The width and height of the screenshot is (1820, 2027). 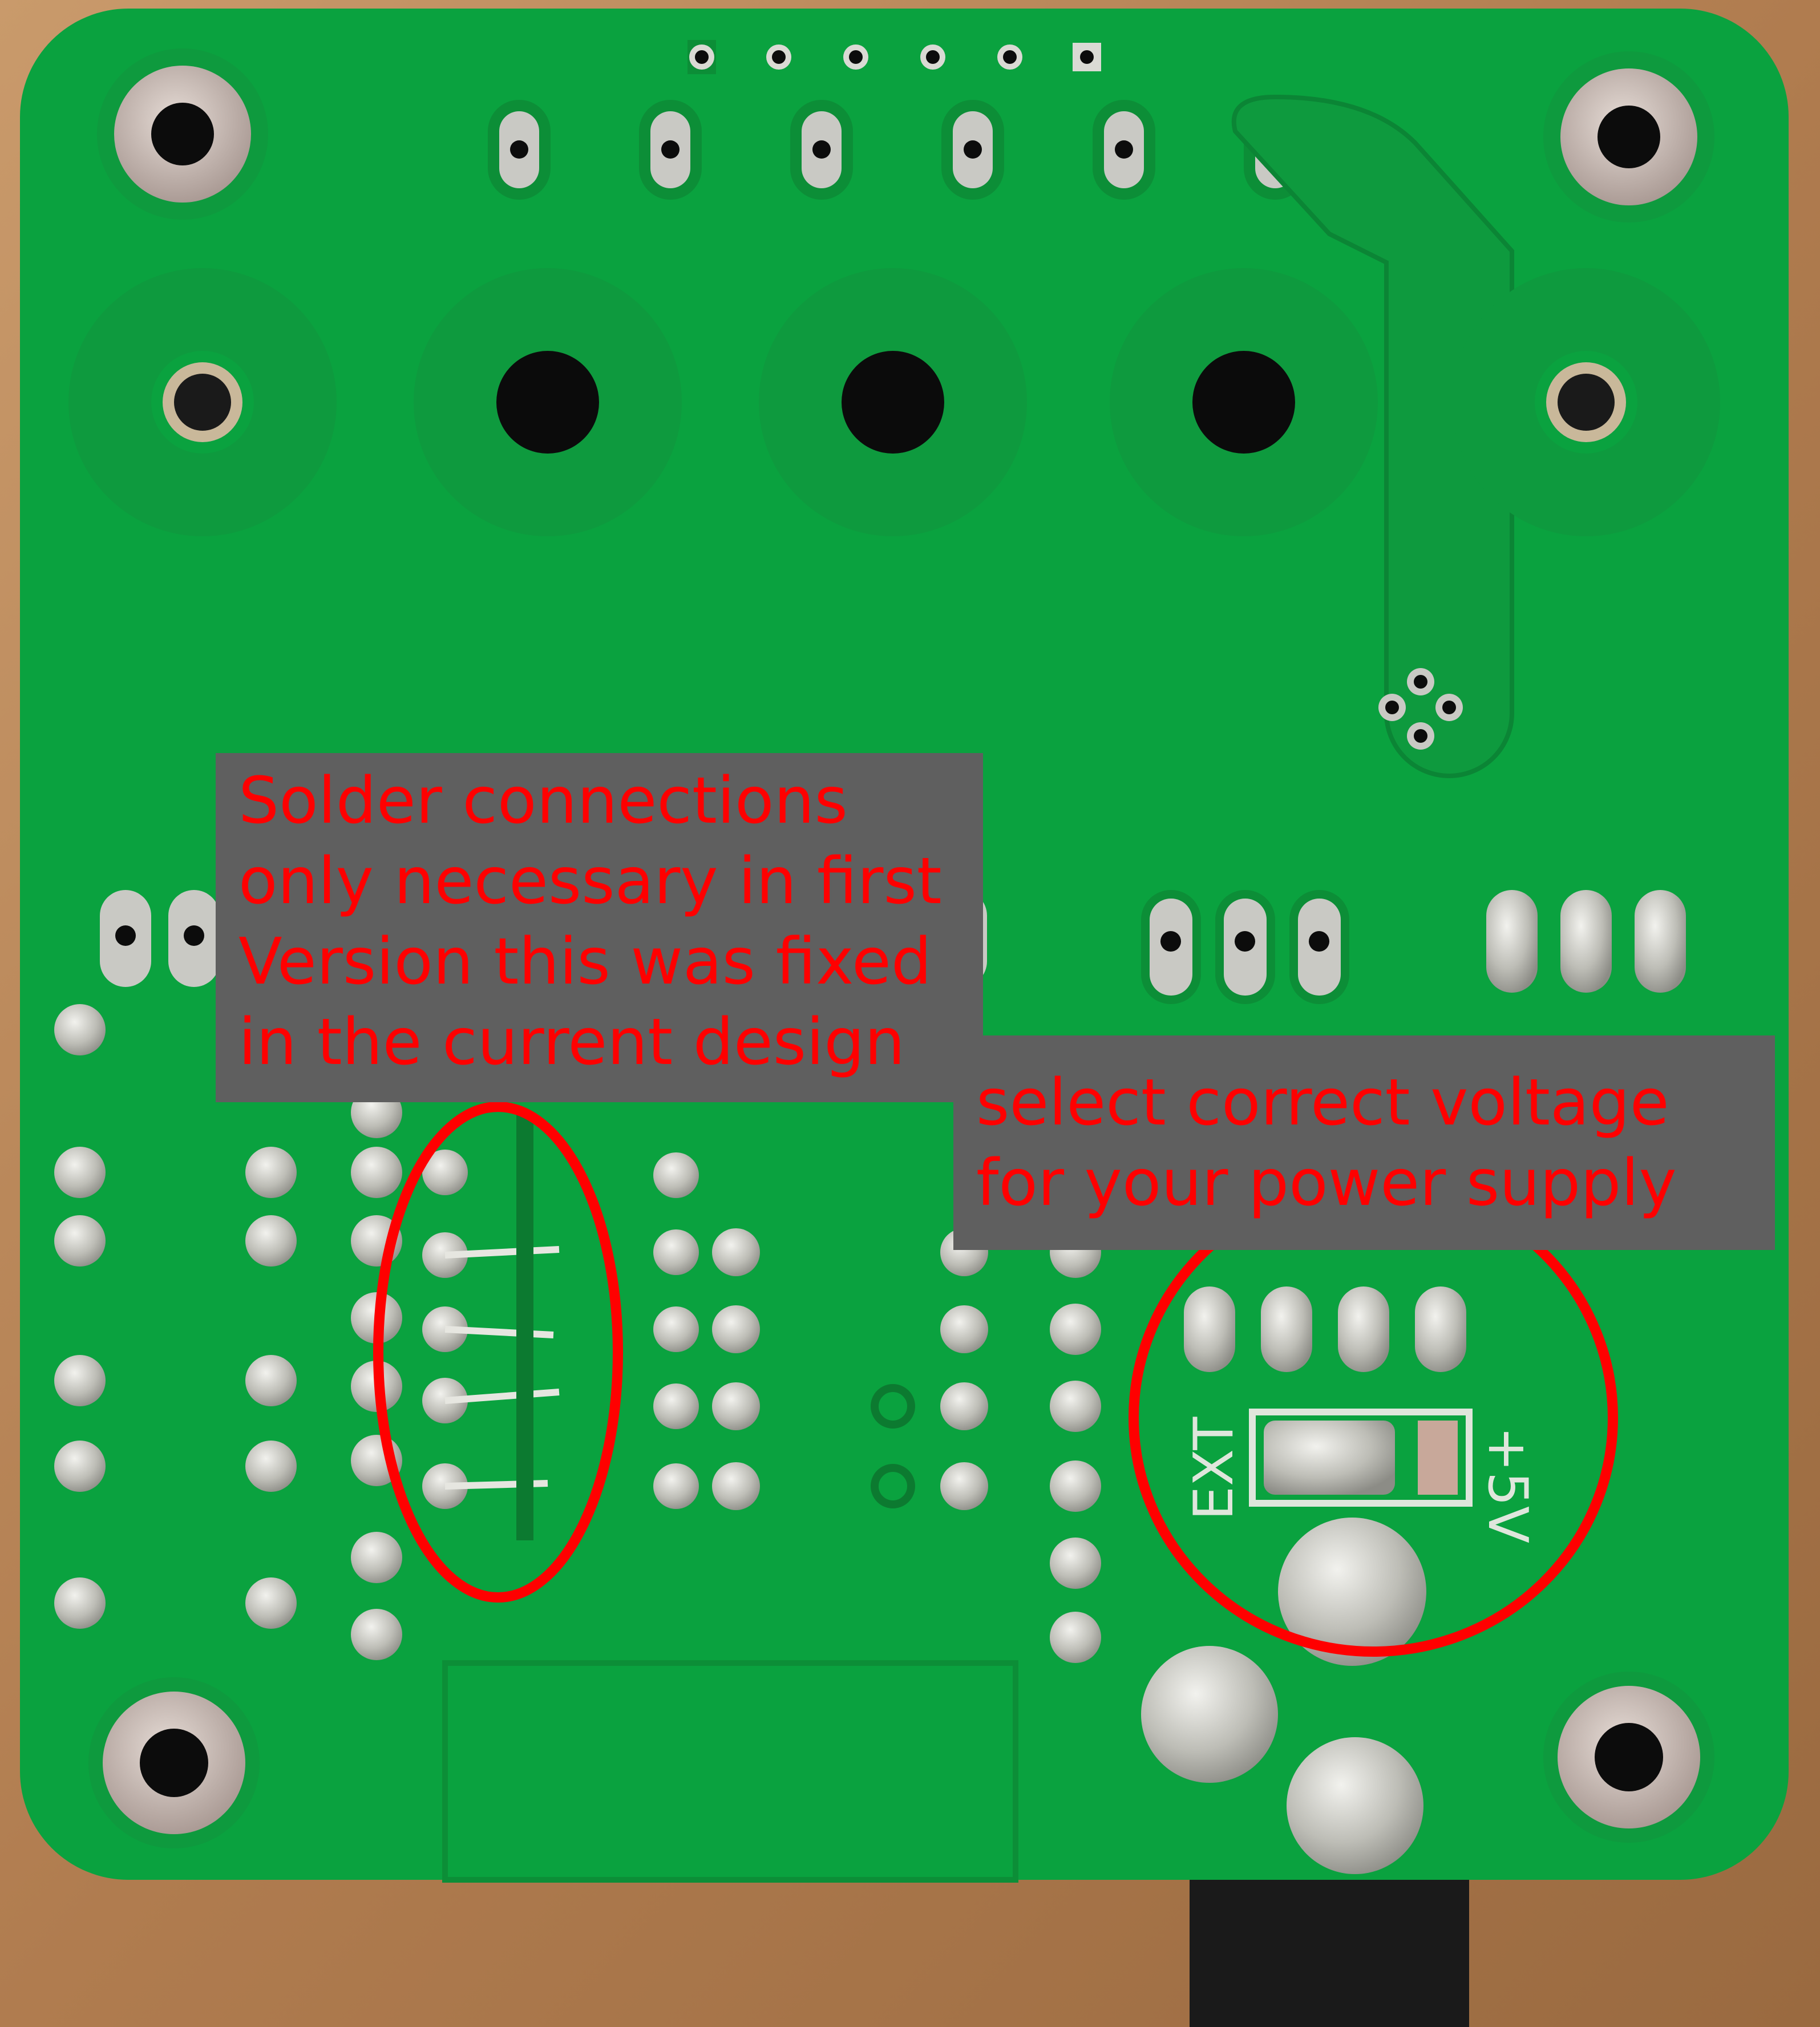 What do you see at coordinates (1507, 1484) in the screenshot?
I see `silkscreen-plus5v: +5V` at bounding box center [1507, 1484].